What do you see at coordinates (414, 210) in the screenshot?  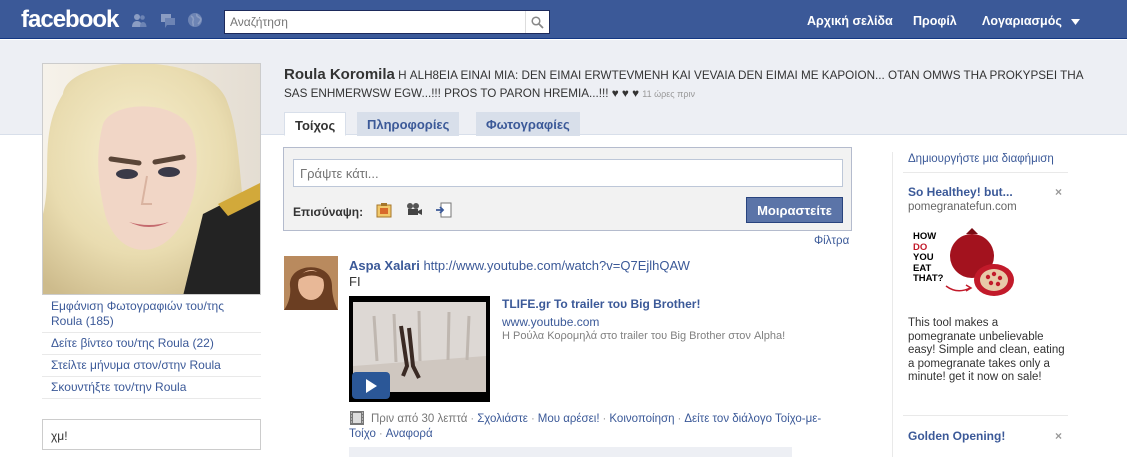 I see `attach-video-icon` at bounding box center [414, 210].